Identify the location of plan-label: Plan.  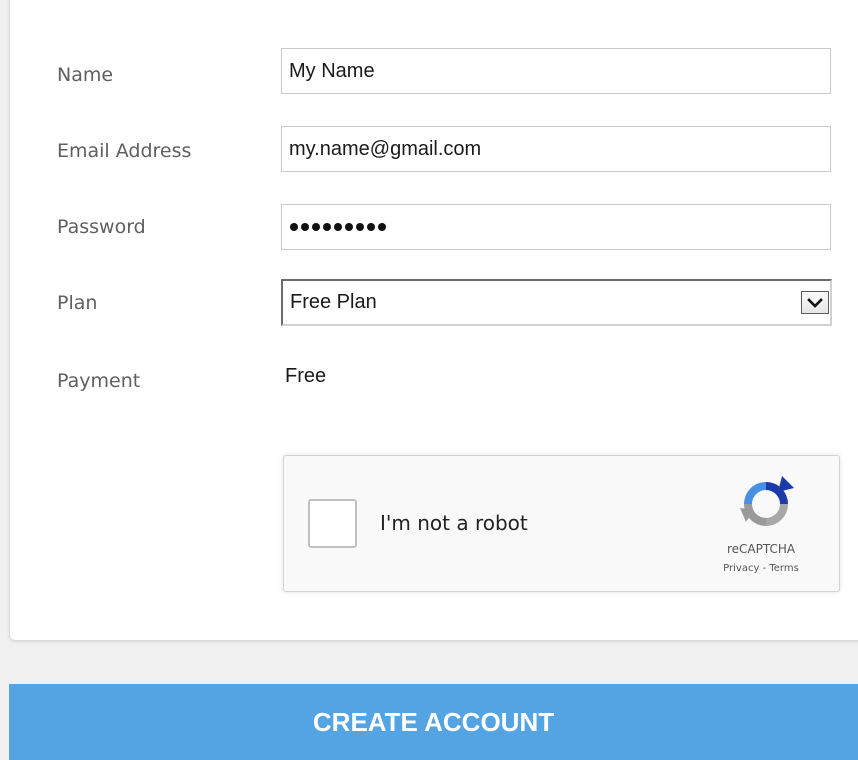
(77, 303).